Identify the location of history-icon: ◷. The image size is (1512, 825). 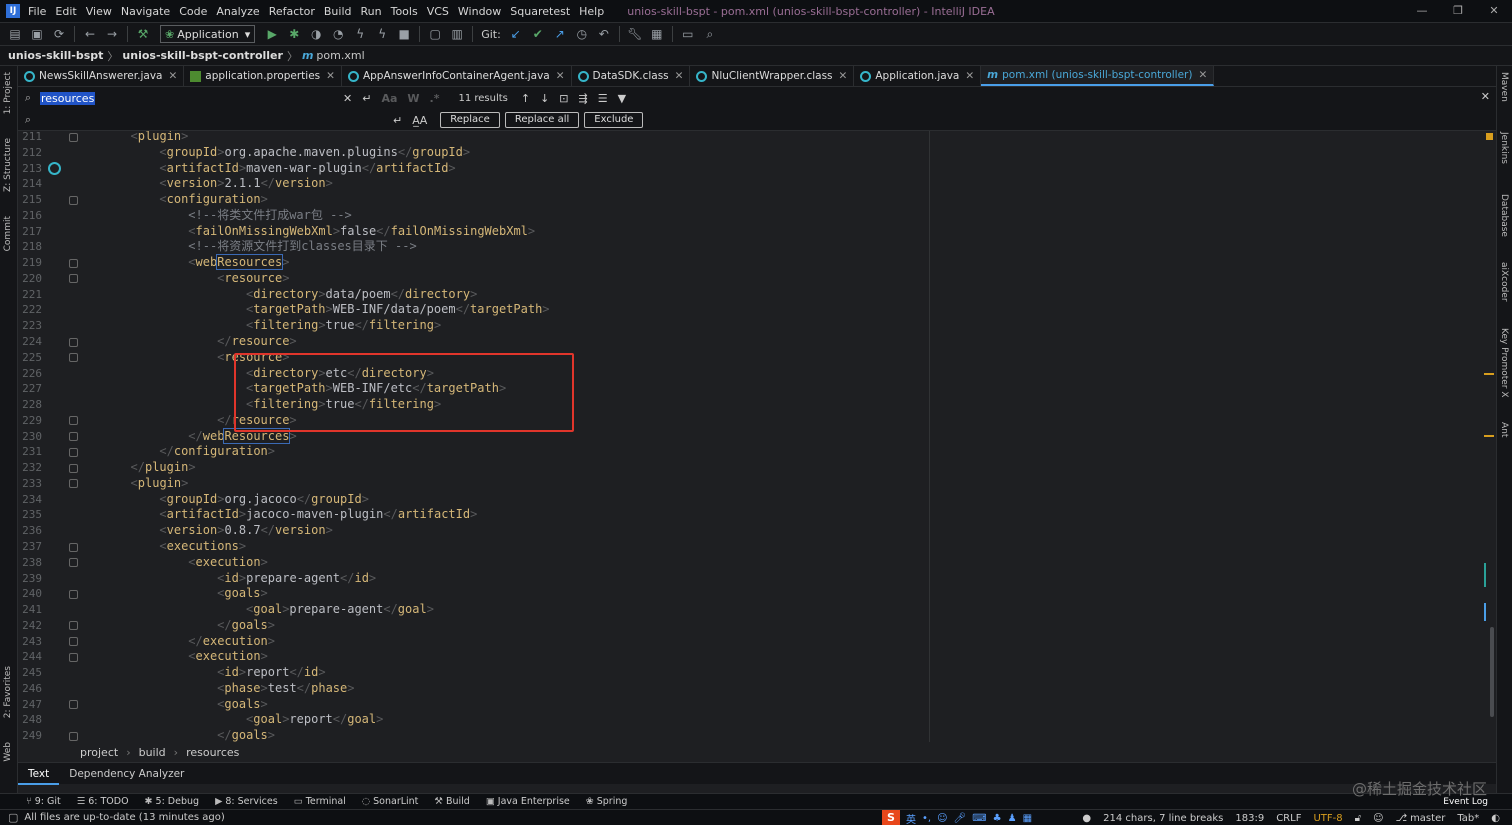
(582, 34).